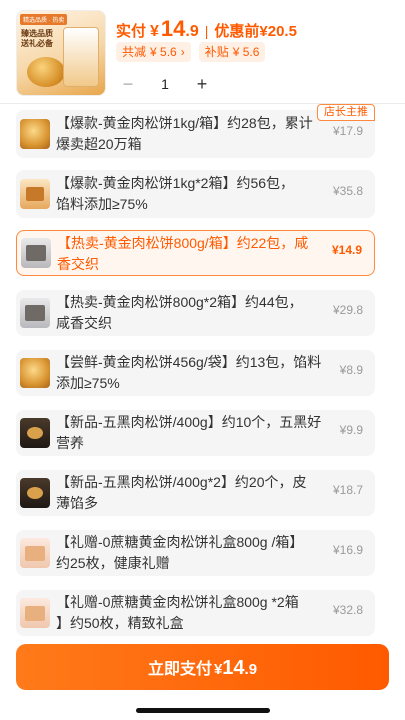 The width and height of the screenshot is (405, 720). I want to click on sku-option: 【热卖-黄金肉松饼800g*2箱】约44包， 咸香交织 ¥29.8, so click(195, 313).